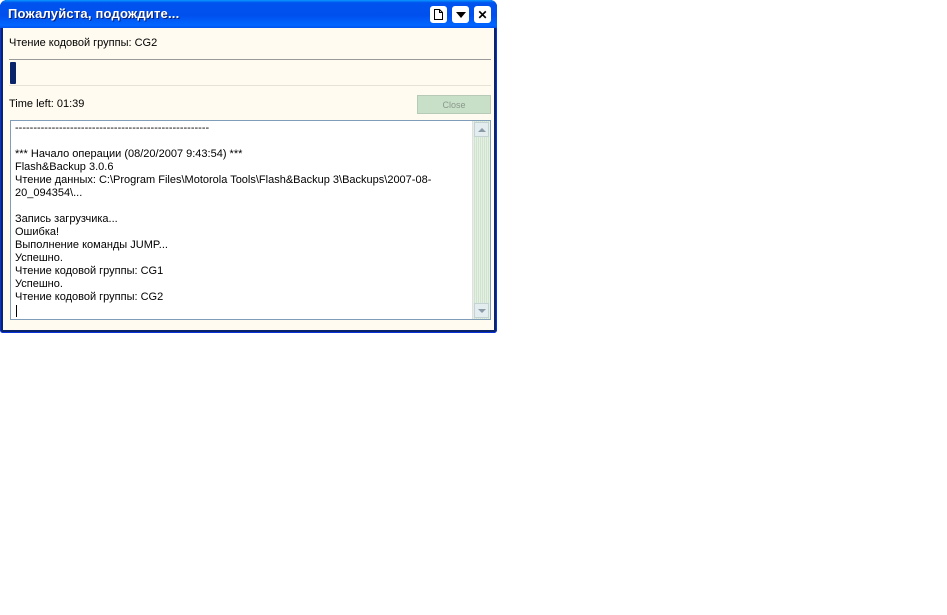  I want to click on log-line: Чтение кодовой группы: CG2, so click(89, 297).